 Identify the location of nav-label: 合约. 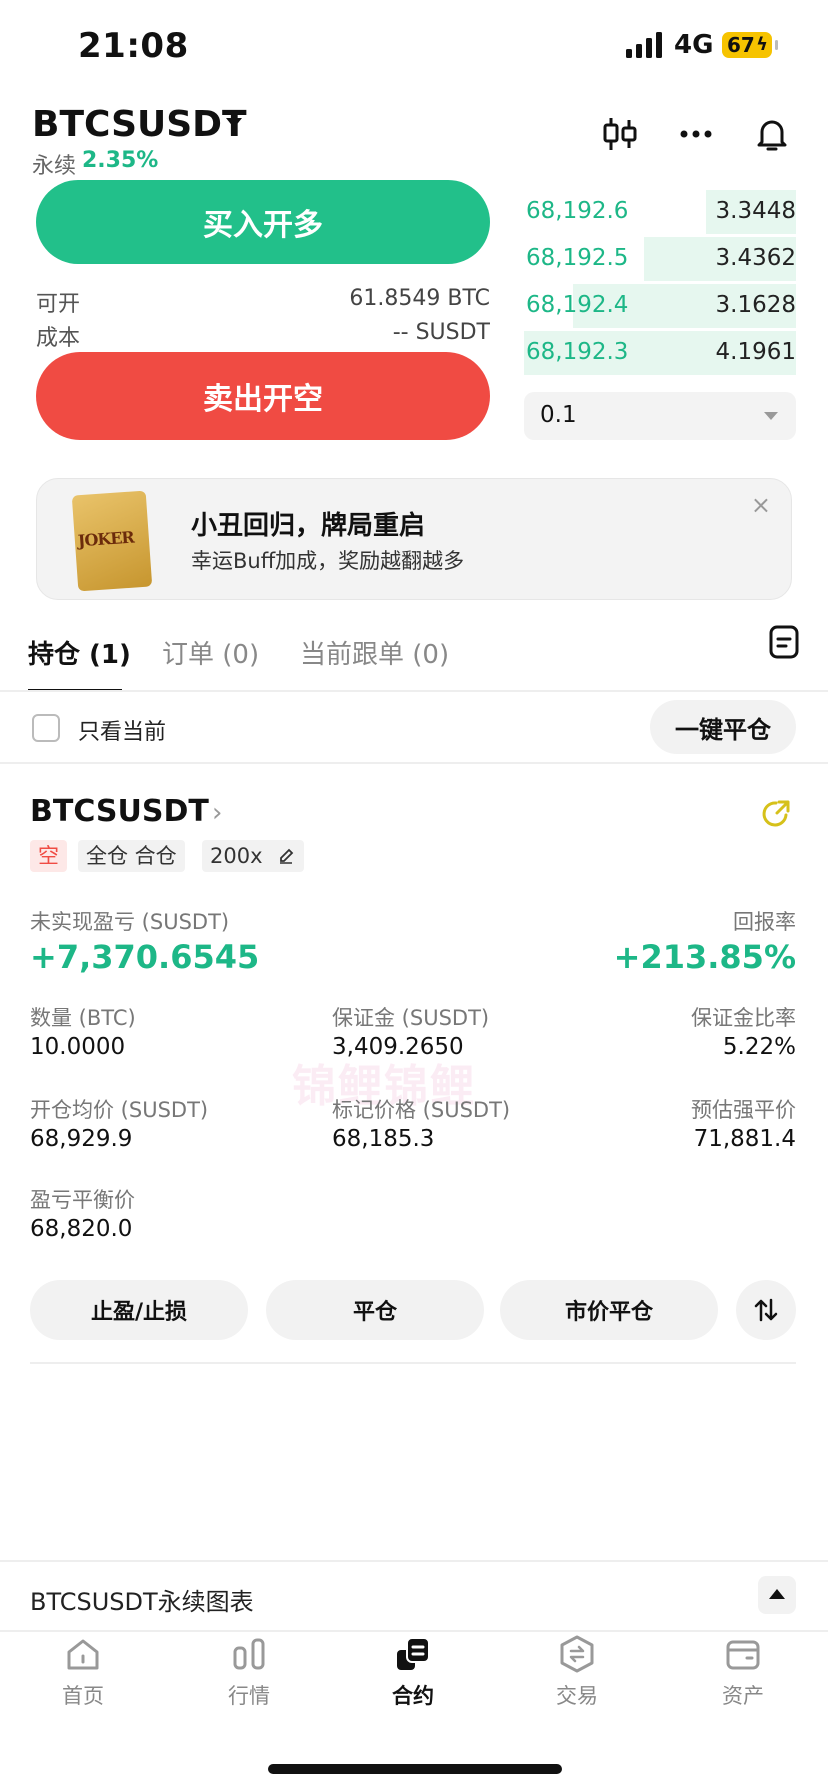
(413, 1696).